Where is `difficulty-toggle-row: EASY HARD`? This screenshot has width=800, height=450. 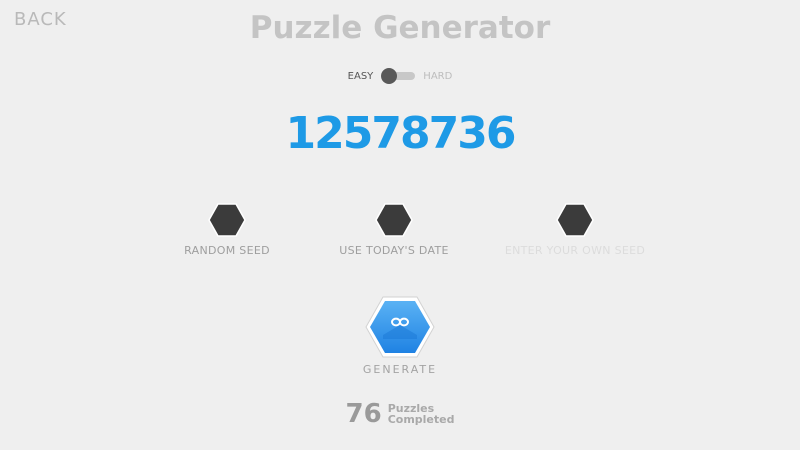 difficulty-toggle-row: EASY HARD is located at coordinates (400, 76).